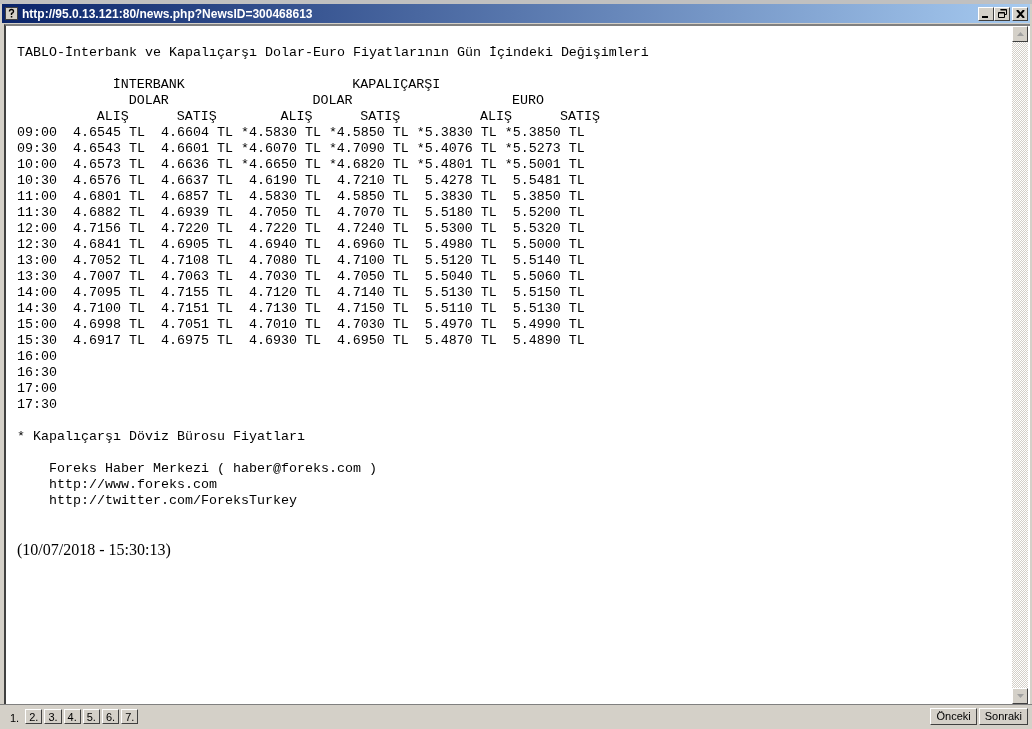  I want to click on price-cell: 4.6857 TL, so click(196, 196).